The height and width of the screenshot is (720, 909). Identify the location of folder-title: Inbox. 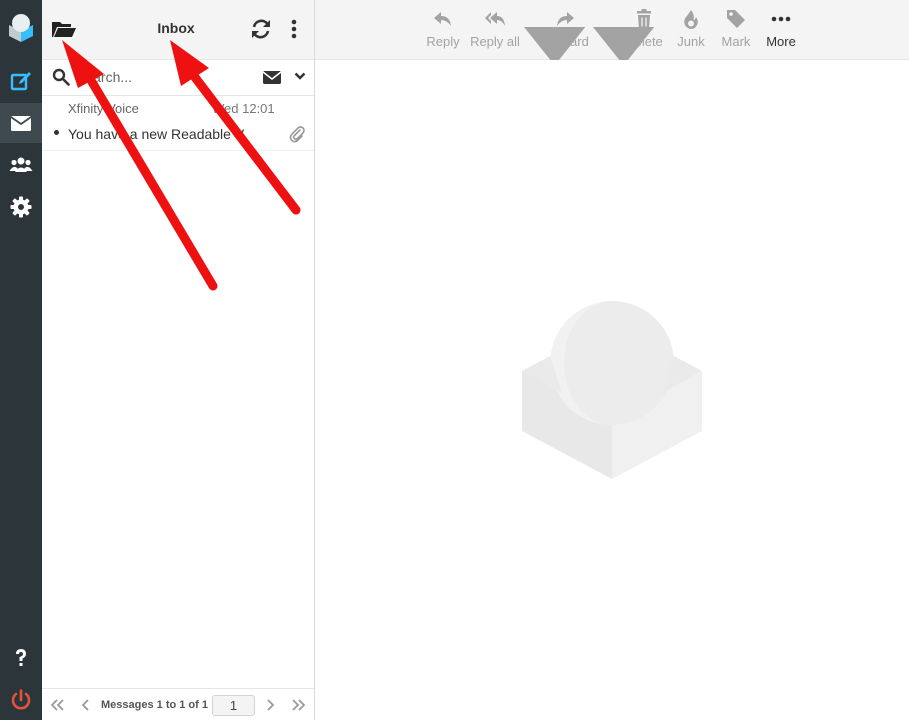
(176, 28).